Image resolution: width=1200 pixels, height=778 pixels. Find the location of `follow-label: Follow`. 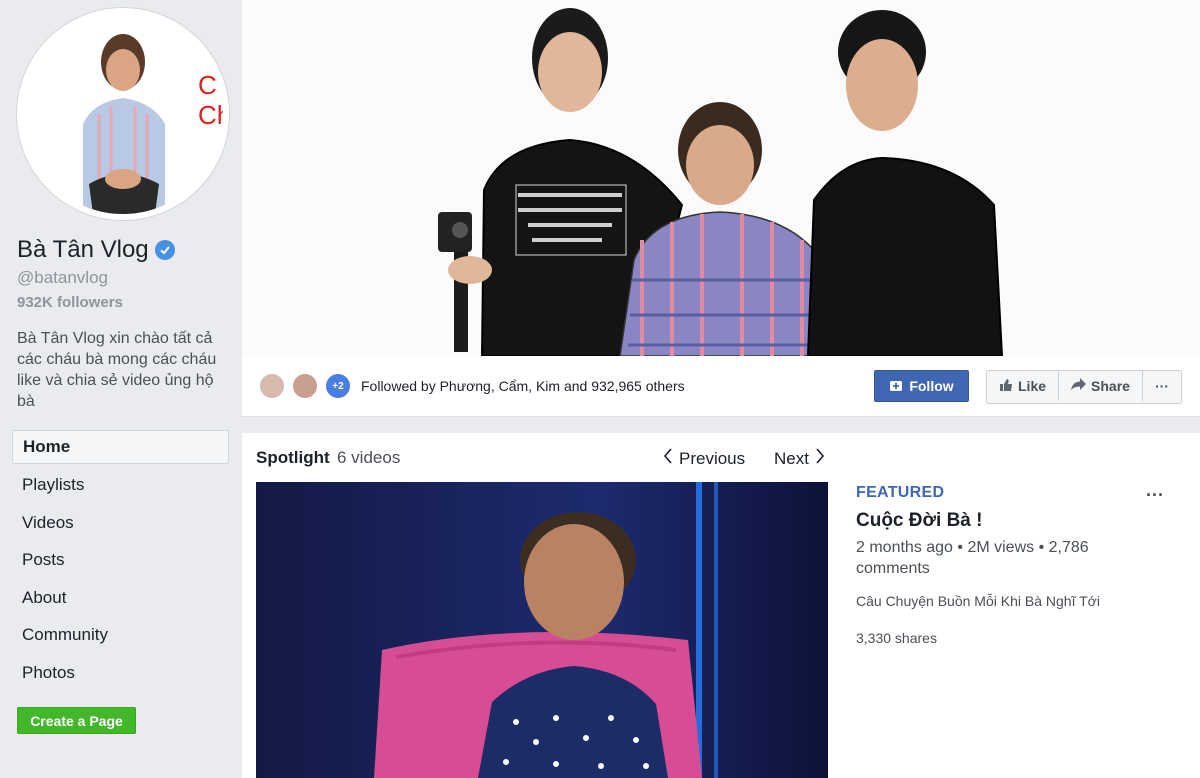

follow-label: Follow is located at coordinates (931, 386).